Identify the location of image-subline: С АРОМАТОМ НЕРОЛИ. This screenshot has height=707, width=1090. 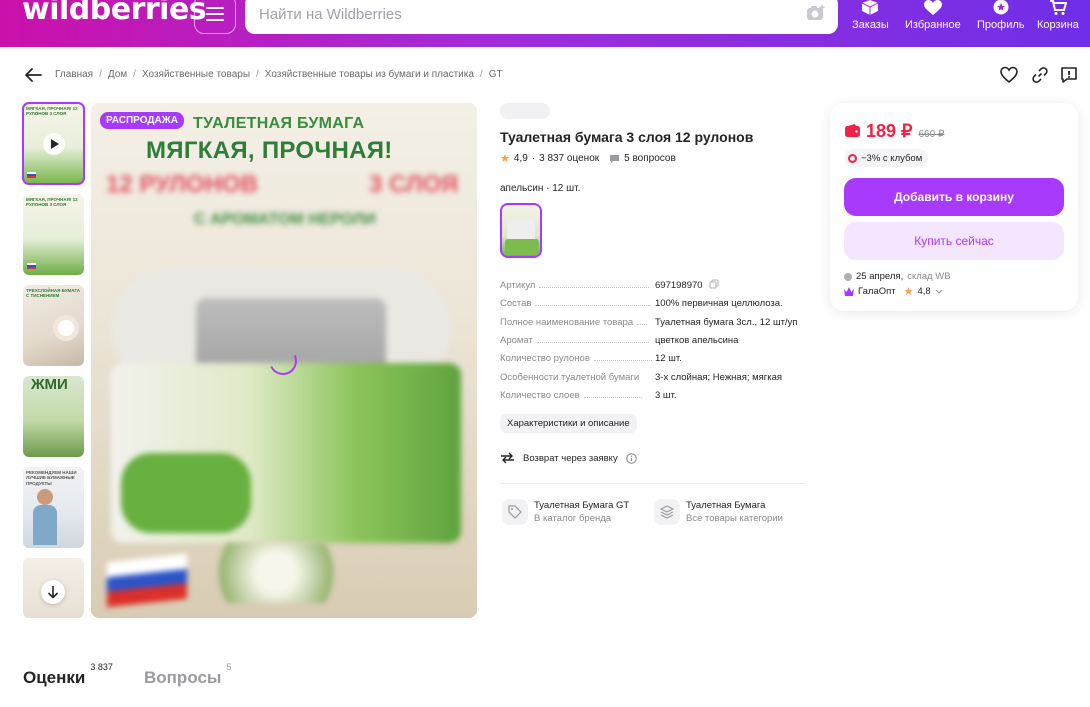
(285, 219).